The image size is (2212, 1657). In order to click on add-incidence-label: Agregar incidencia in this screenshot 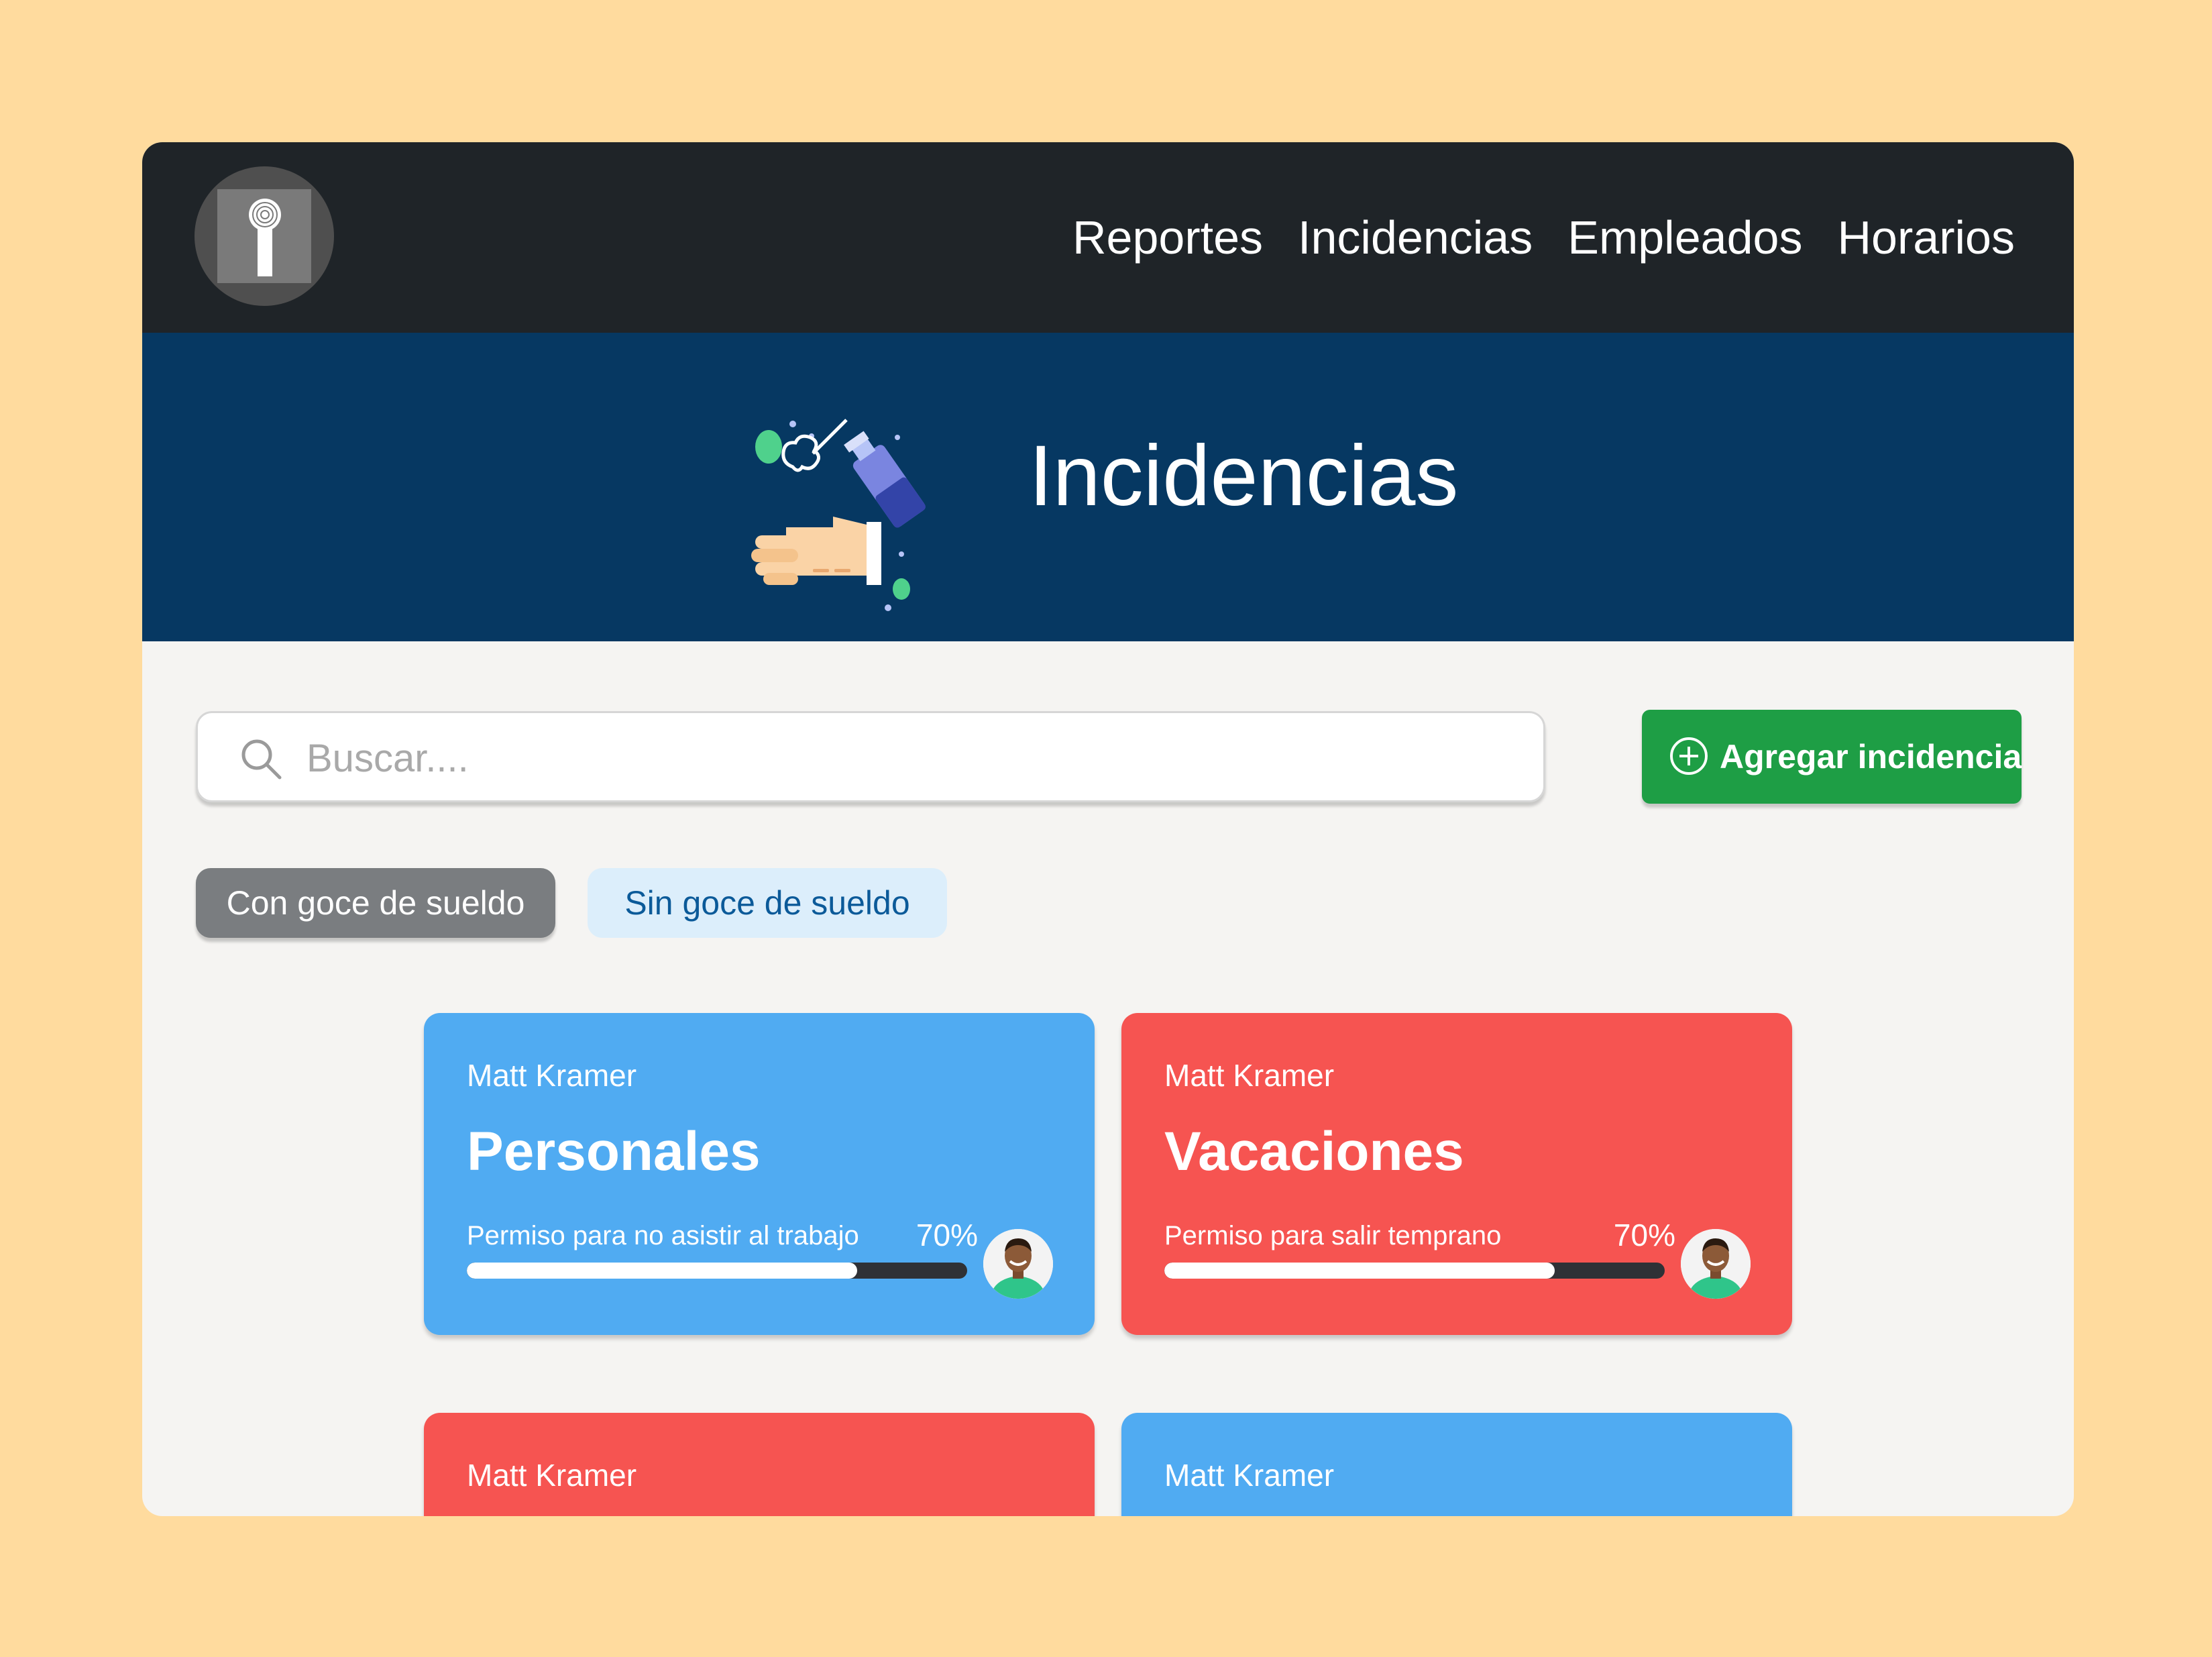, I will do `click(1871, 757)`.